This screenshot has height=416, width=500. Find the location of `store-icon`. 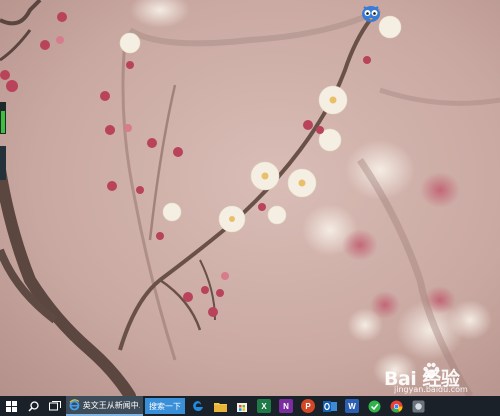

store-icon is located at coordinates (242, 407).